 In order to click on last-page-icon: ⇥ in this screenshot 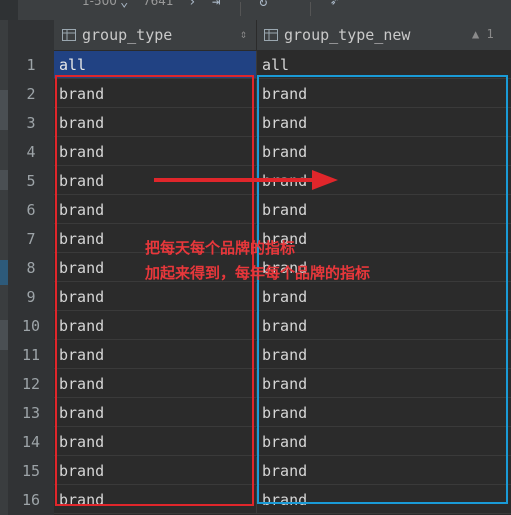, I will do `click(216, 5)`.